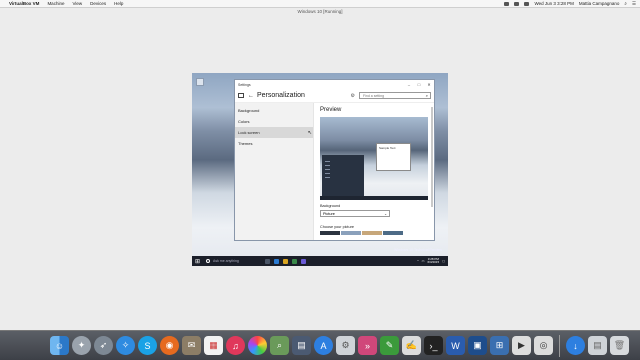  I want to click on preview-start-menu, so click(343, 177).